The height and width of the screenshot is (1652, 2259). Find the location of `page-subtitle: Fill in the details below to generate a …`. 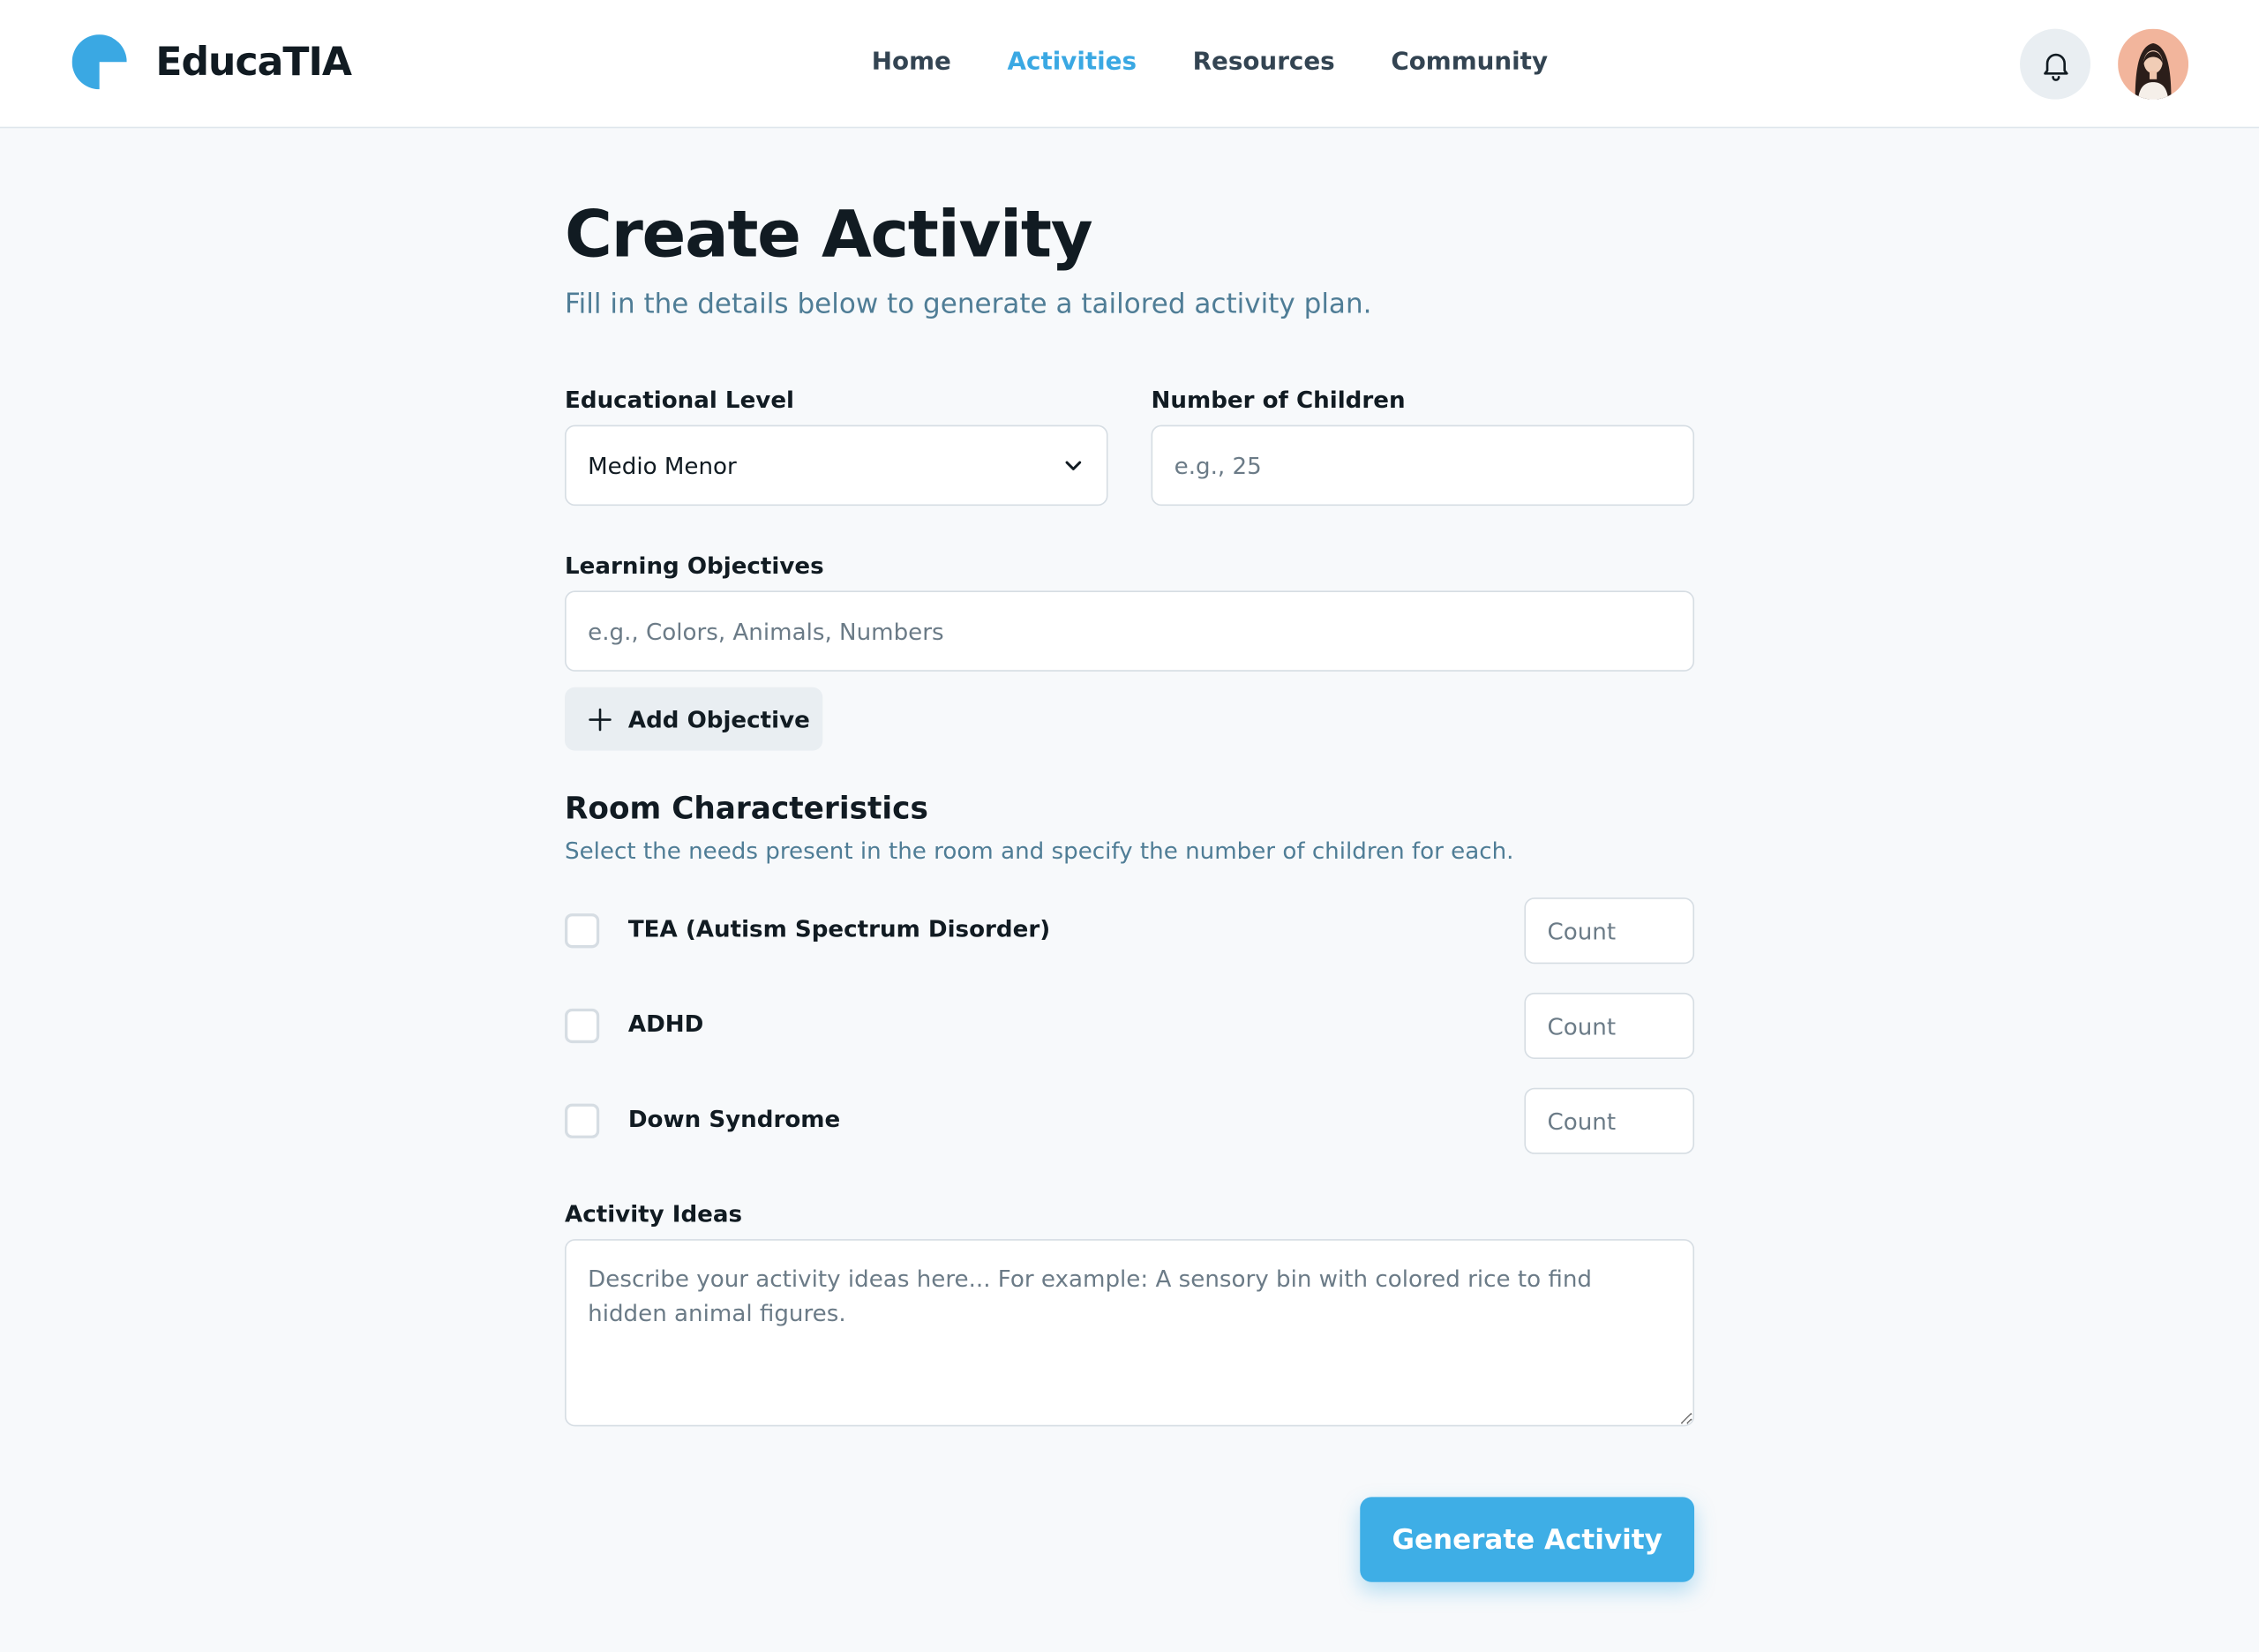

page-subtitle: Fill in the details below to generate a … is located at coordinates (968, 304).